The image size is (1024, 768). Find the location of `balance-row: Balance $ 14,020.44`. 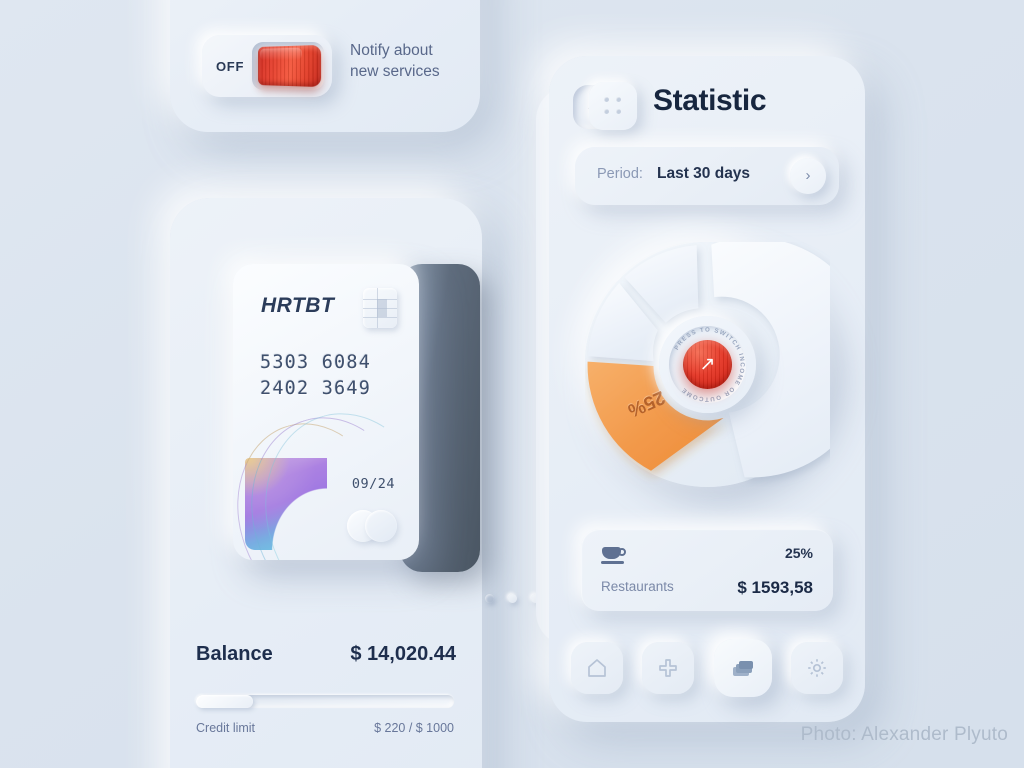

balance-row: Balance $ 14,020.44 is located at coordinates (326, 654).